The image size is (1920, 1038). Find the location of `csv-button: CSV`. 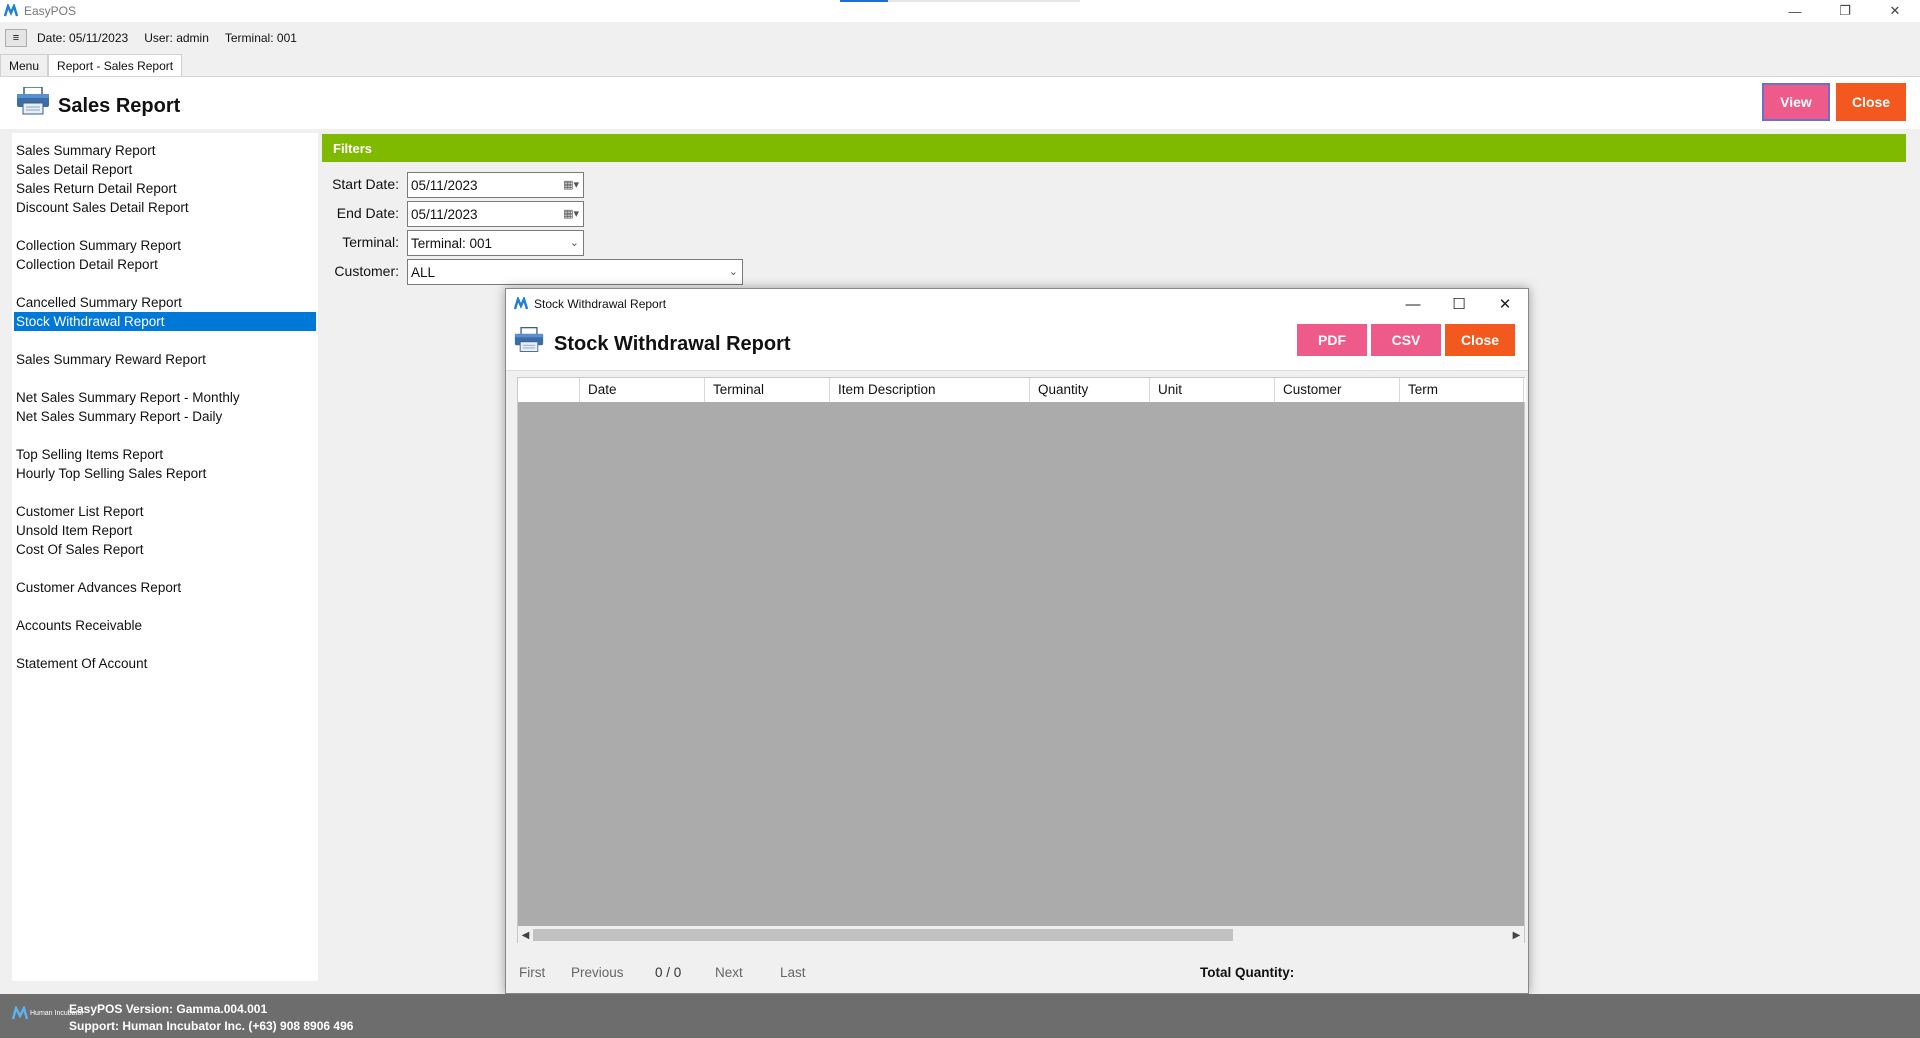

csv-button: CSV is located at coordinates (1406, 340).